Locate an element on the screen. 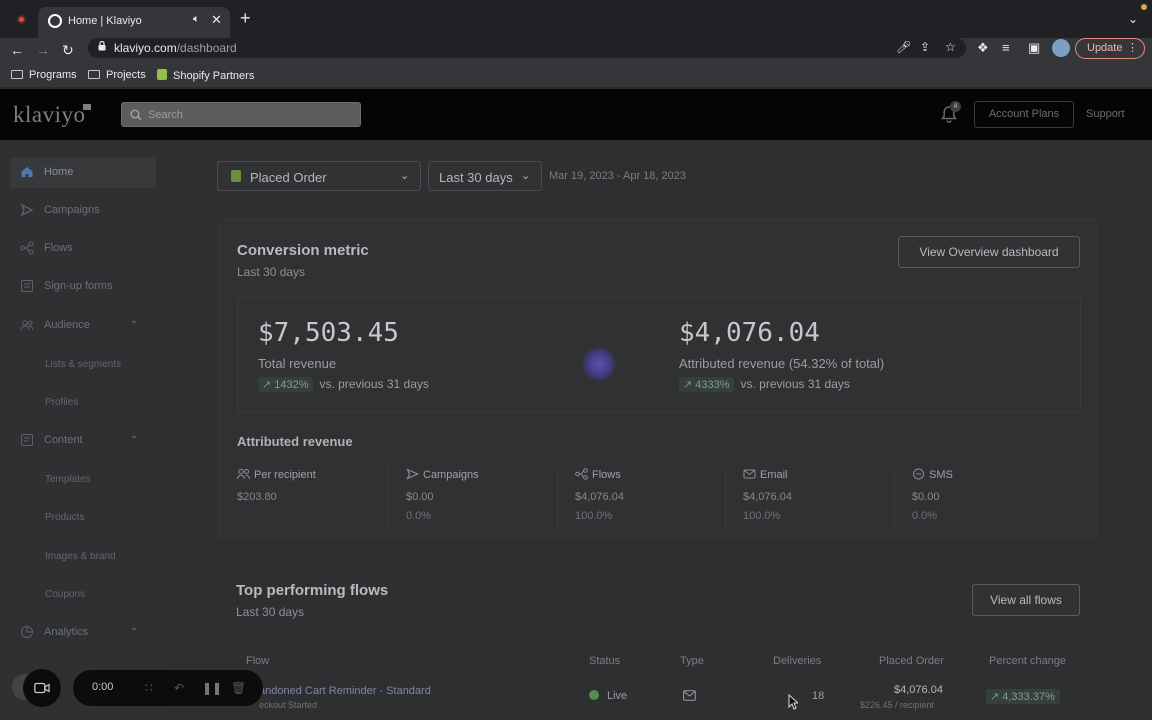 Image resolution: width=1152 pixels, height=720 pixels. sidebar-item-label: Sign-up forms is located at coordinates (78, 286).